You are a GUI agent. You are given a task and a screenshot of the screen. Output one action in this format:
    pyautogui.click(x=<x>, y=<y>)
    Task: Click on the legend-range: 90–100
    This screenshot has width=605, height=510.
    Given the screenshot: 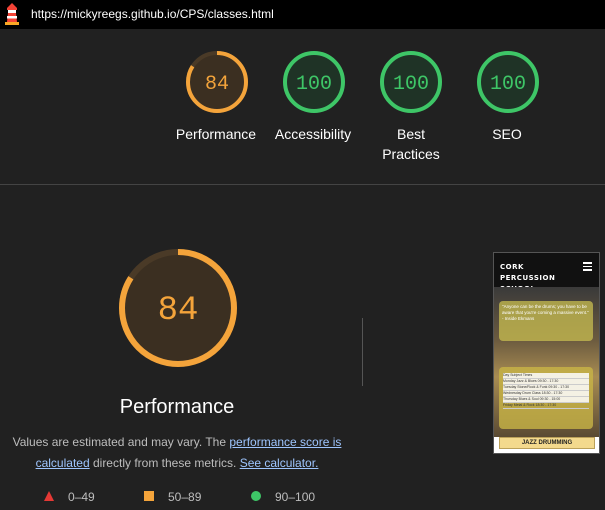 What is the action you would take?
    pyautogui.click(x=295, y=497)
    